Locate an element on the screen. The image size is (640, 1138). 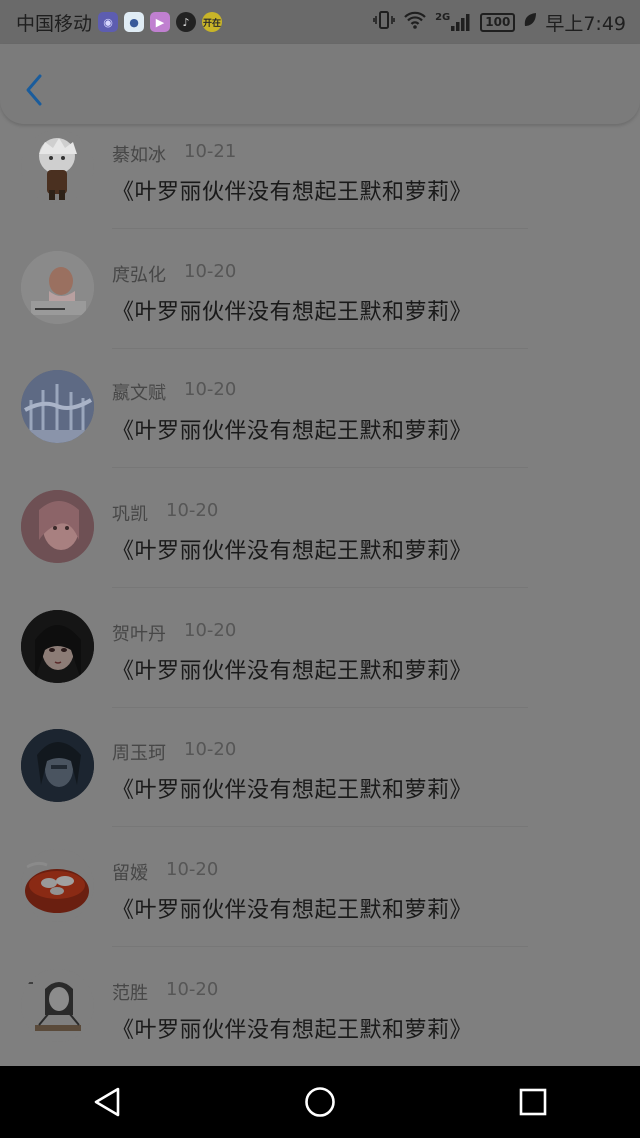
author-name: 綦如冰 is located at coordinates (139, 155).